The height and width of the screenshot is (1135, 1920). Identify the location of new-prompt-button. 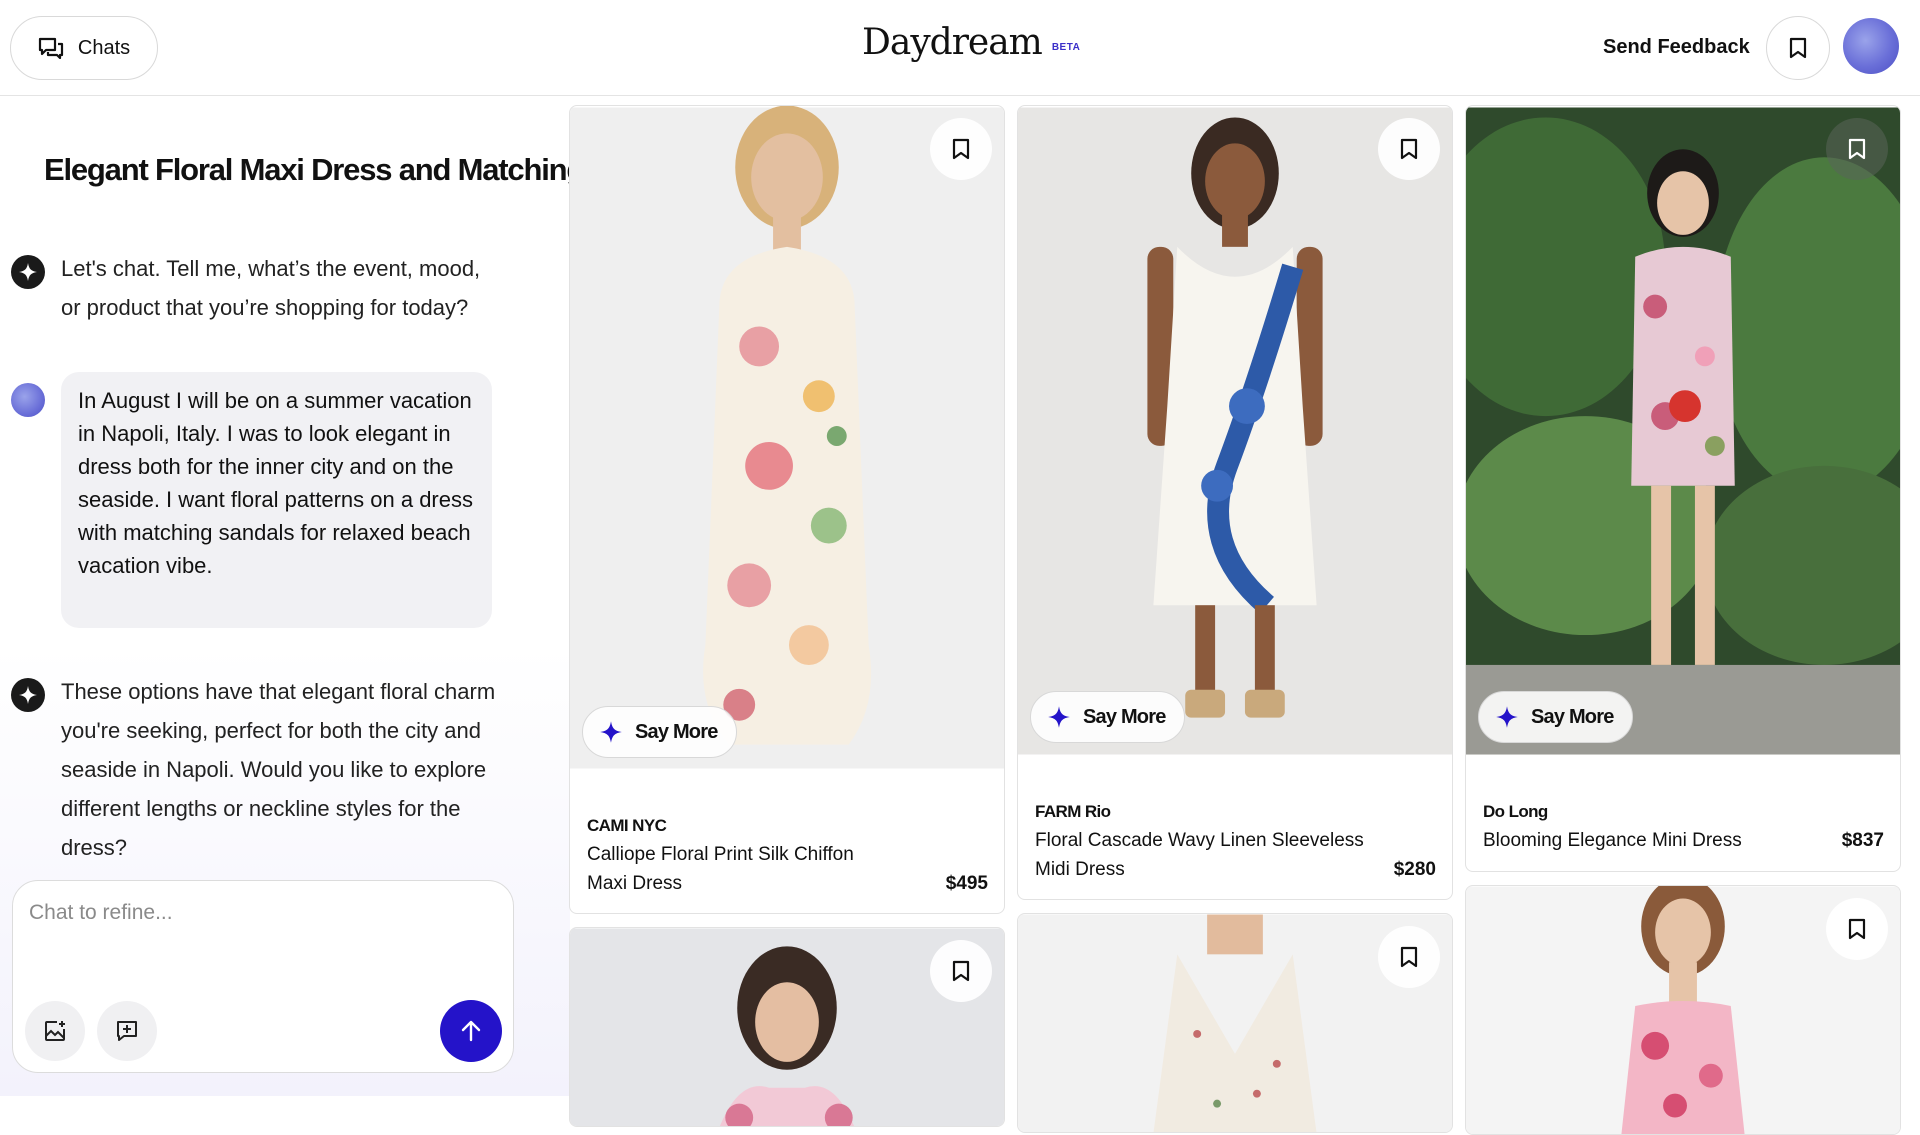
(127, 1031).